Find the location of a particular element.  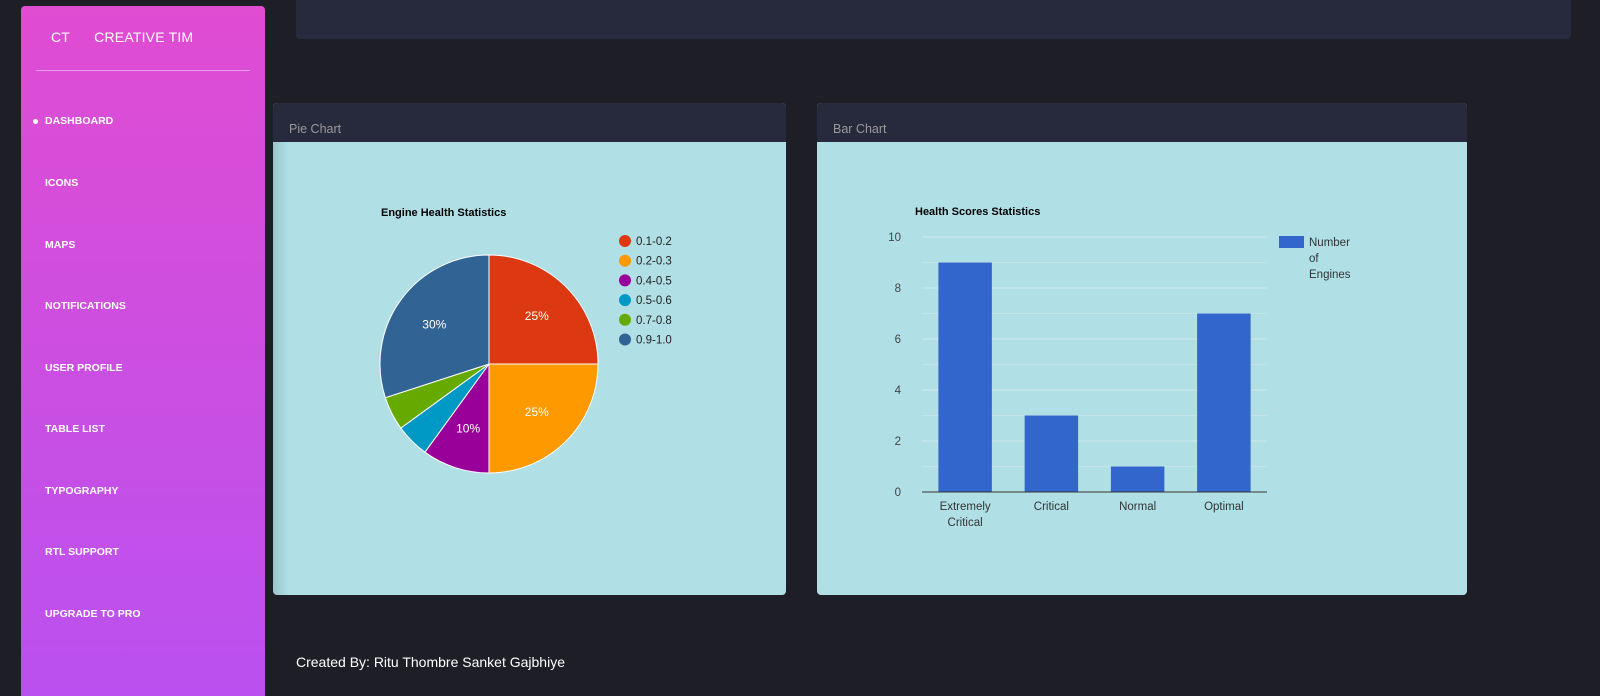

sidebar-item-icons: ICONS is located at coordinates (61, 183).